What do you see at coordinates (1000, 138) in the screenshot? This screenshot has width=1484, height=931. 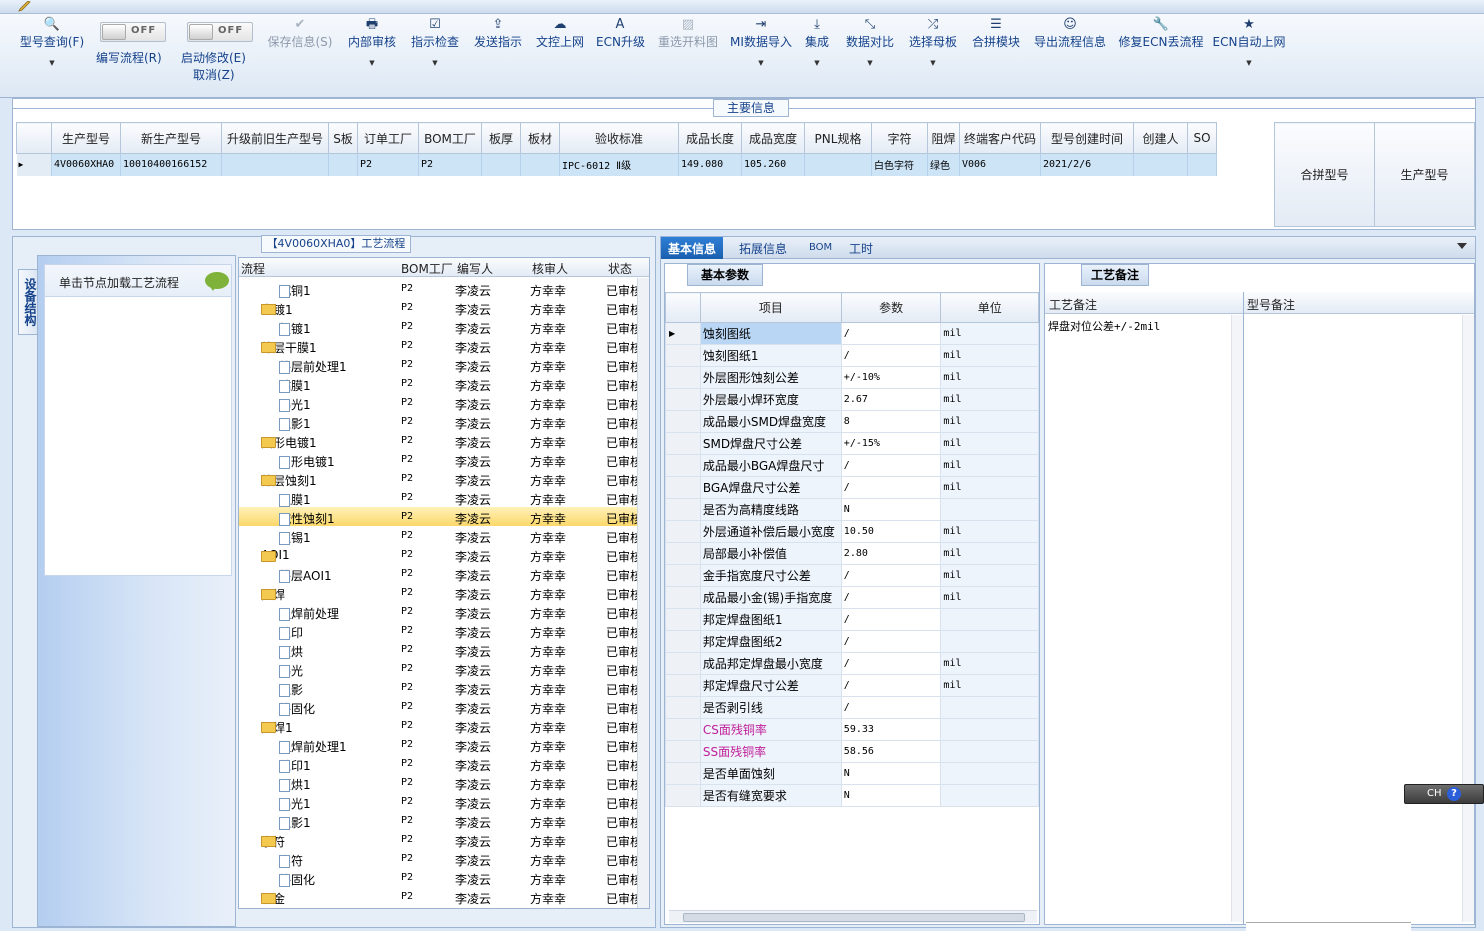 I see `column-header: 终端客户代码` at bounding box center [1000, 138].